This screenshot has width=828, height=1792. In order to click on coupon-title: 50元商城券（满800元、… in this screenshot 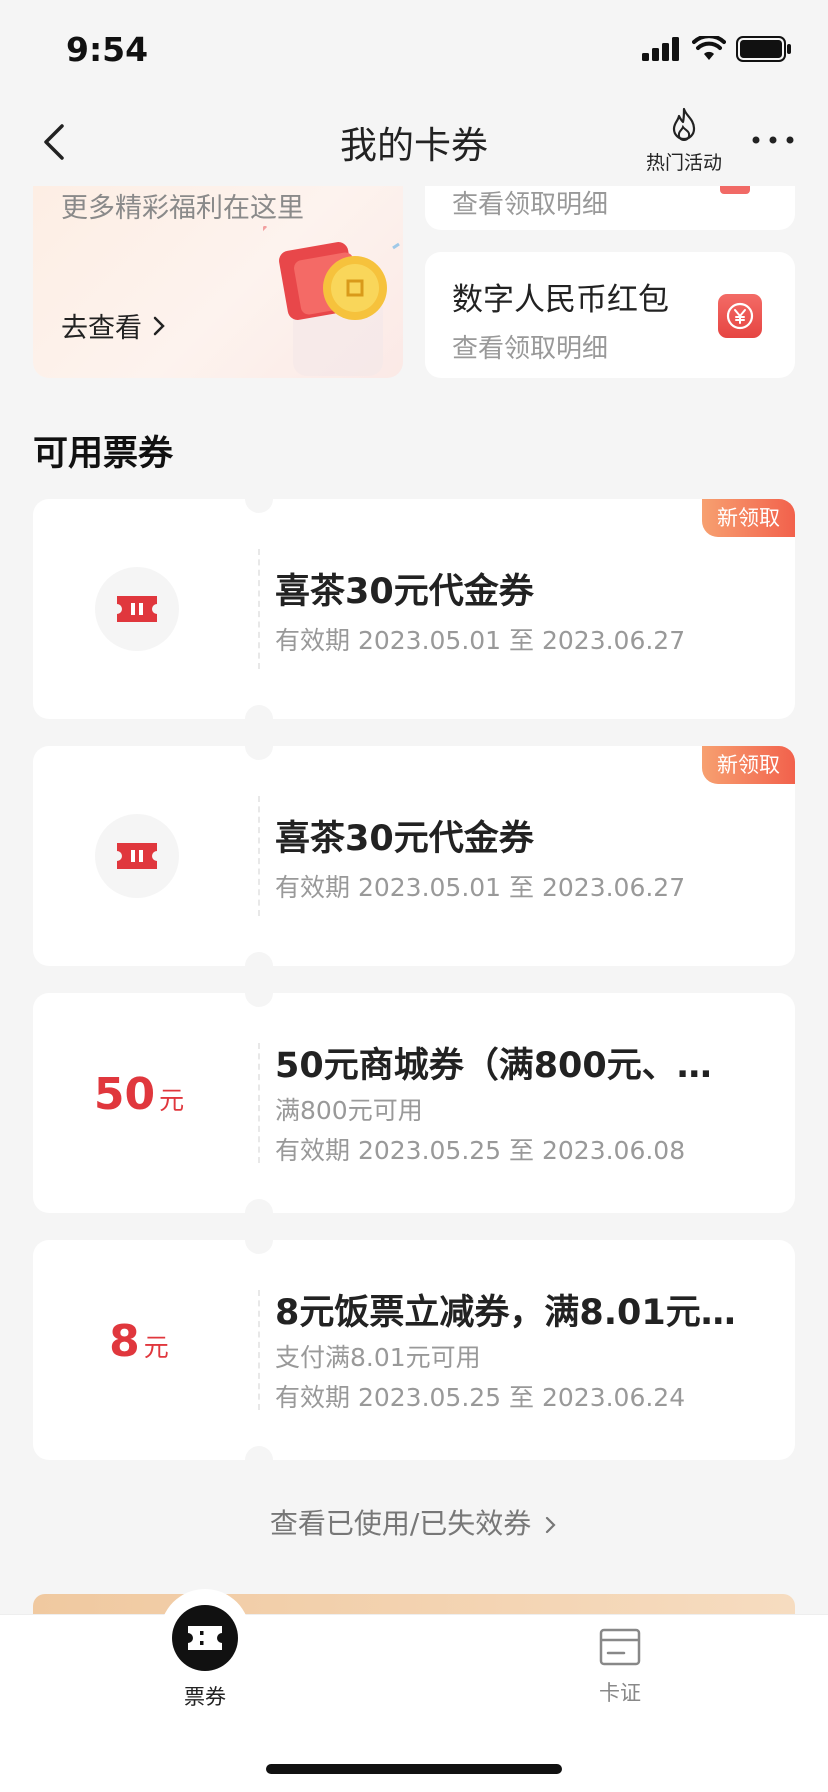, I will do `click(493, 1066)`.